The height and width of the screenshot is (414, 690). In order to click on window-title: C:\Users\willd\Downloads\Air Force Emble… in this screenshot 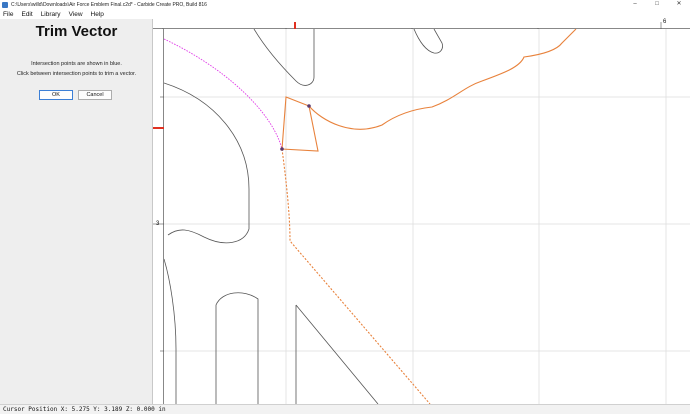, I will do `click(109, 4)`.